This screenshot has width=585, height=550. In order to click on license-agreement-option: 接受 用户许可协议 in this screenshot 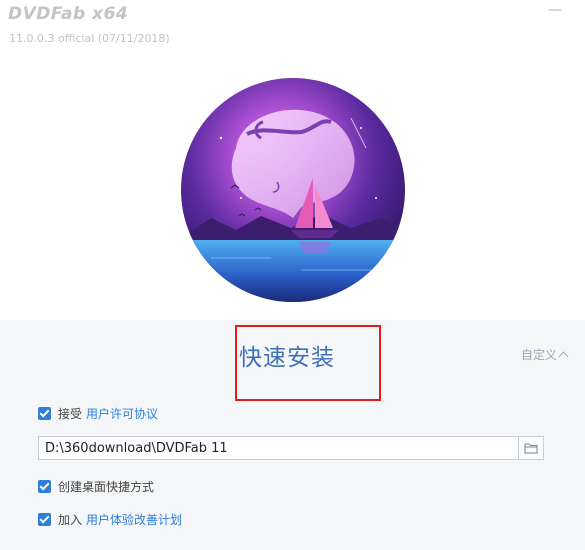, I will do `click(98, 413)`.